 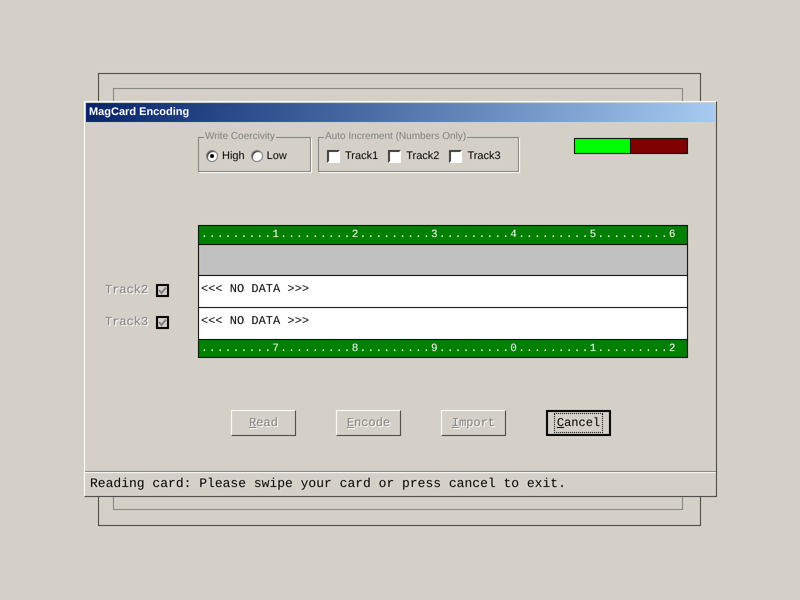 I want to click on ruler: .........1.........2.........3.........4.........5.........6, so click(x=439, y=235).